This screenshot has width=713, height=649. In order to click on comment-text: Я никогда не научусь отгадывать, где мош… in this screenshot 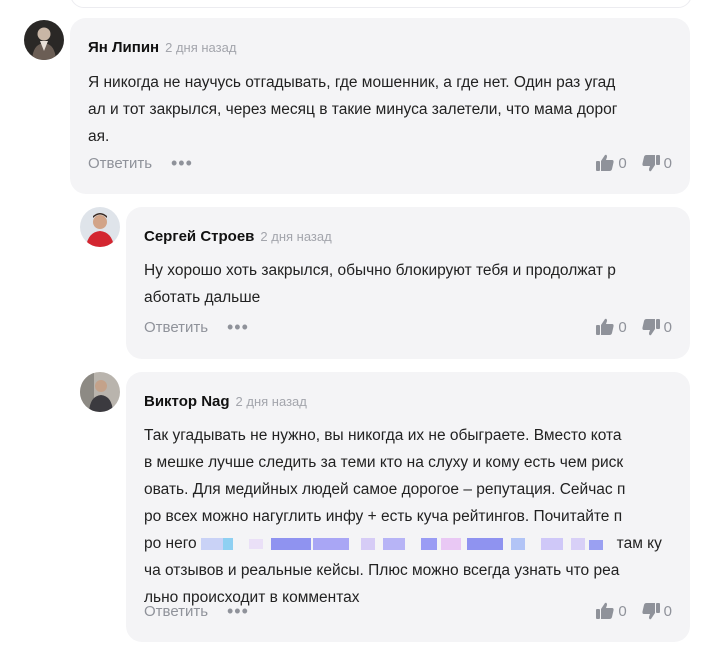, I will do `click(352, 109)`.